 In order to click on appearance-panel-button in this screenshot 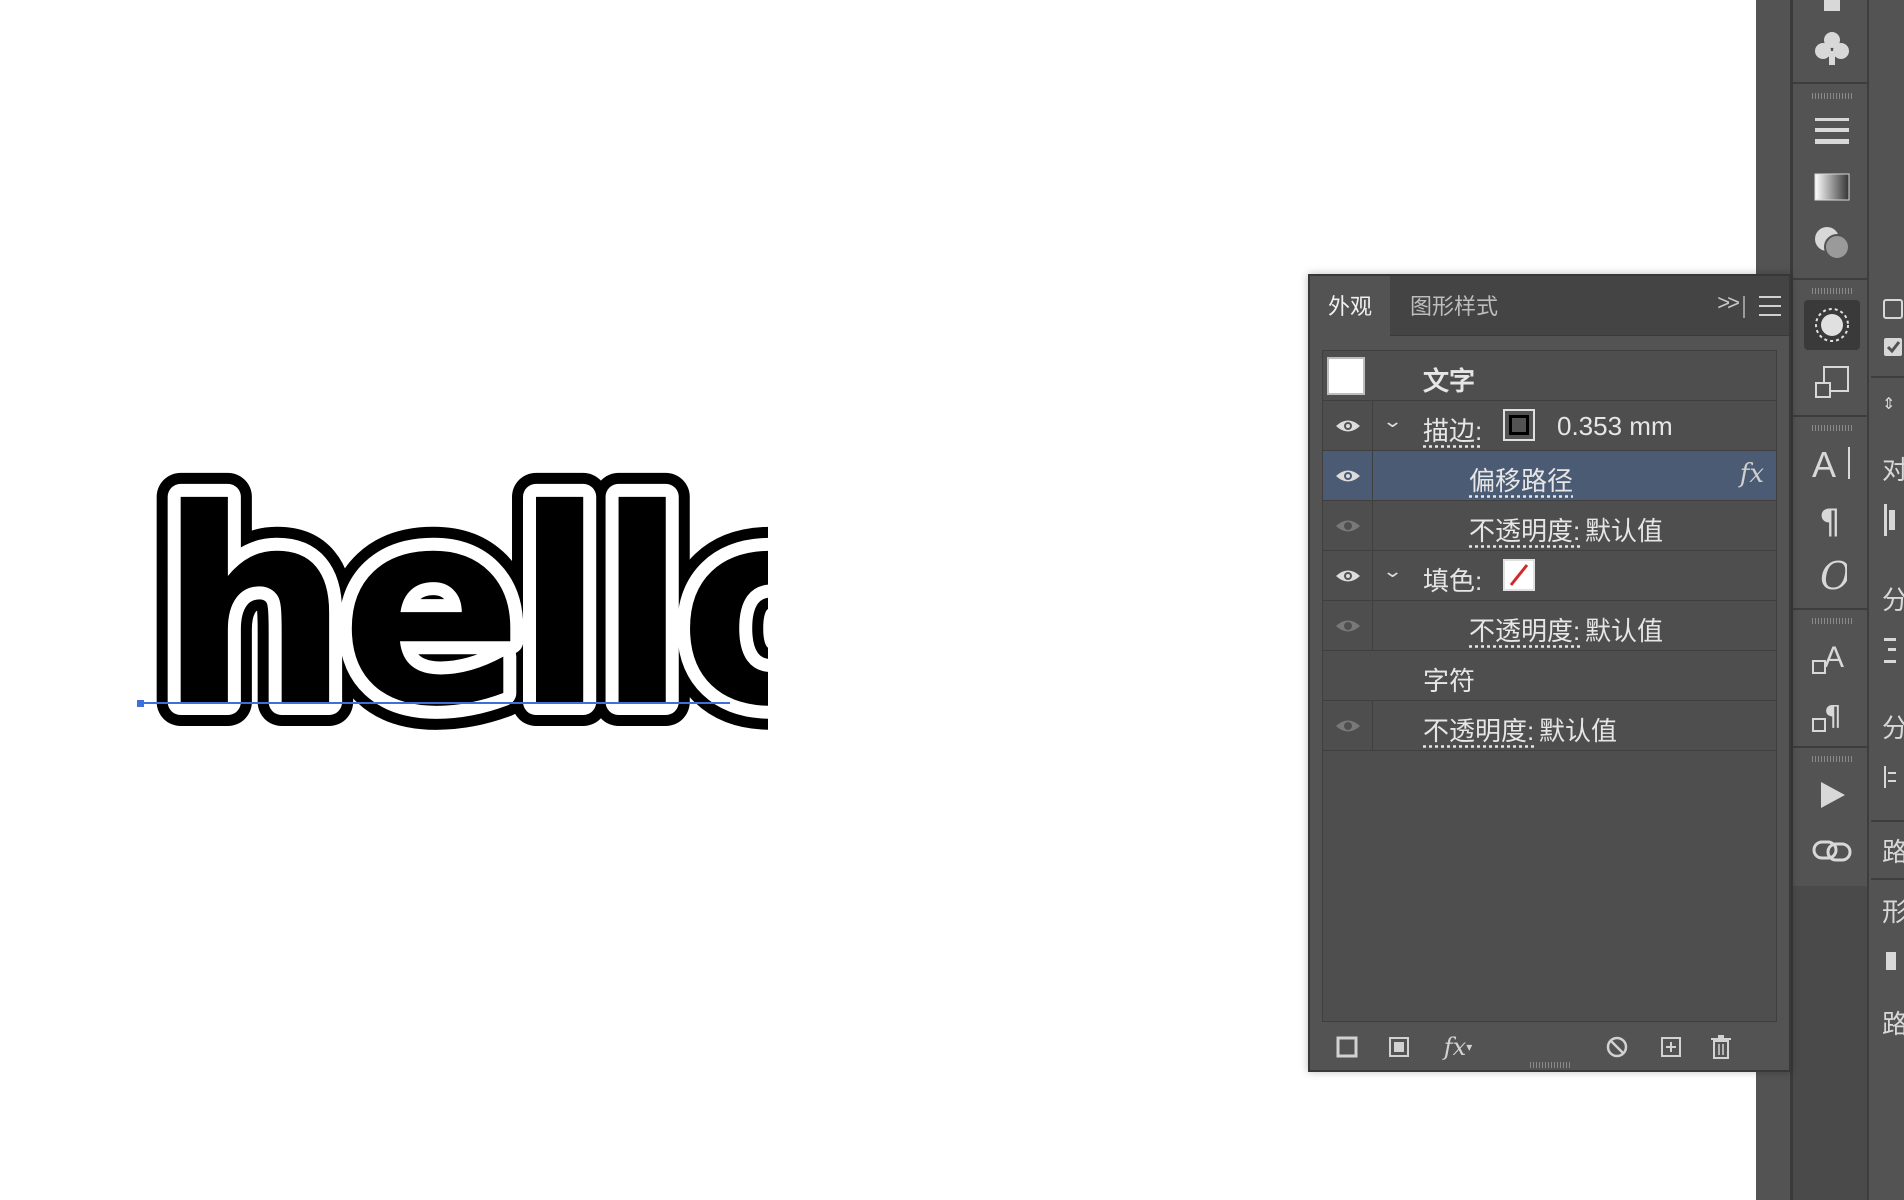, I will do `click(1832, 325)`.